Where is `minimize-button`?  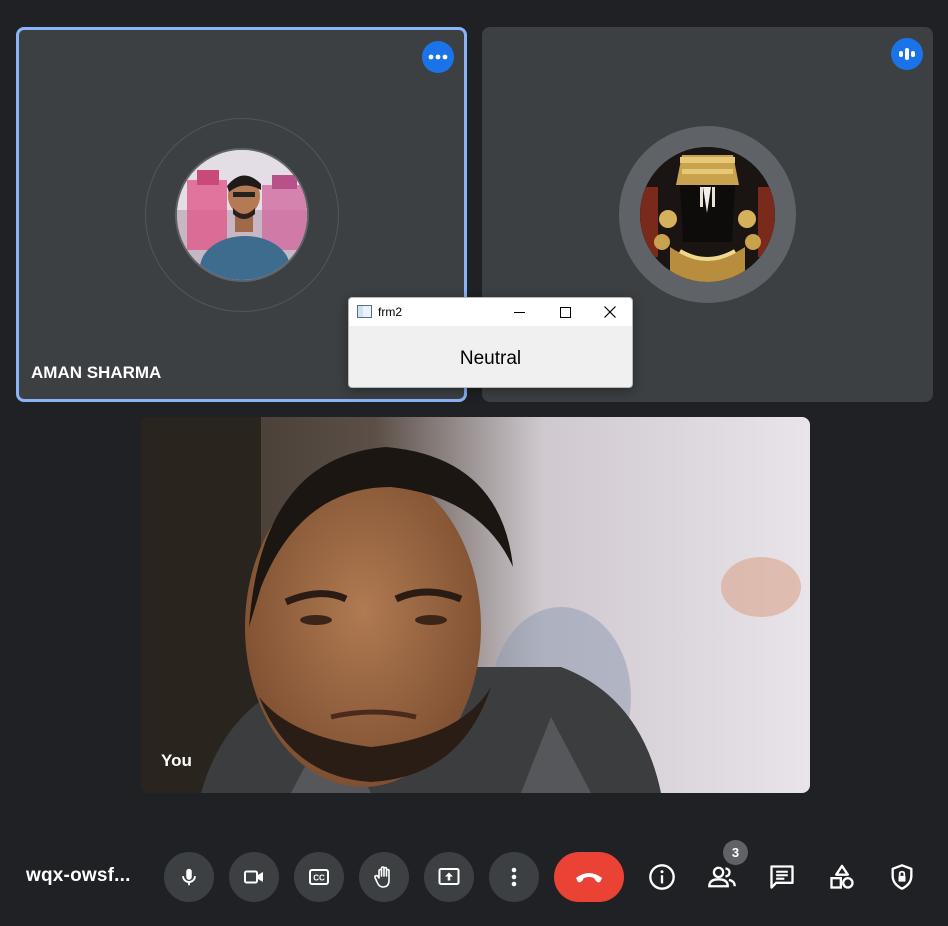 minimize-button is located at coordinates (519, 312).